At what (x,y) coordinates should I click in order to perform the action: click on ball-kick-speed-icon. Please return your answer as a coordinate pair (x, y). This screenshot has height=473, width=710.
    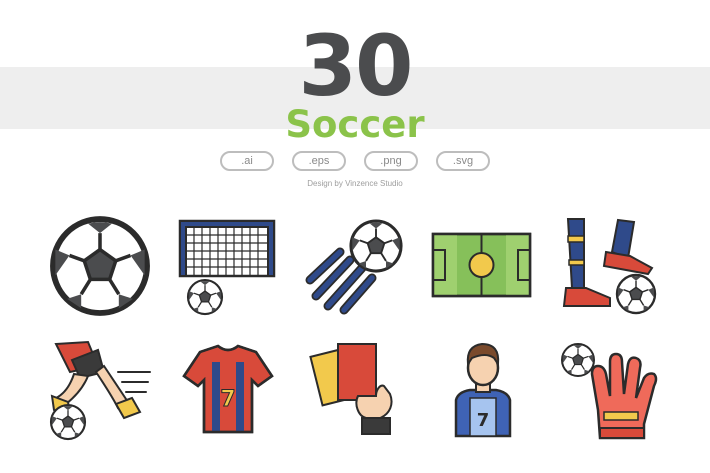
    Looking at the image, I should click on (354, 267).